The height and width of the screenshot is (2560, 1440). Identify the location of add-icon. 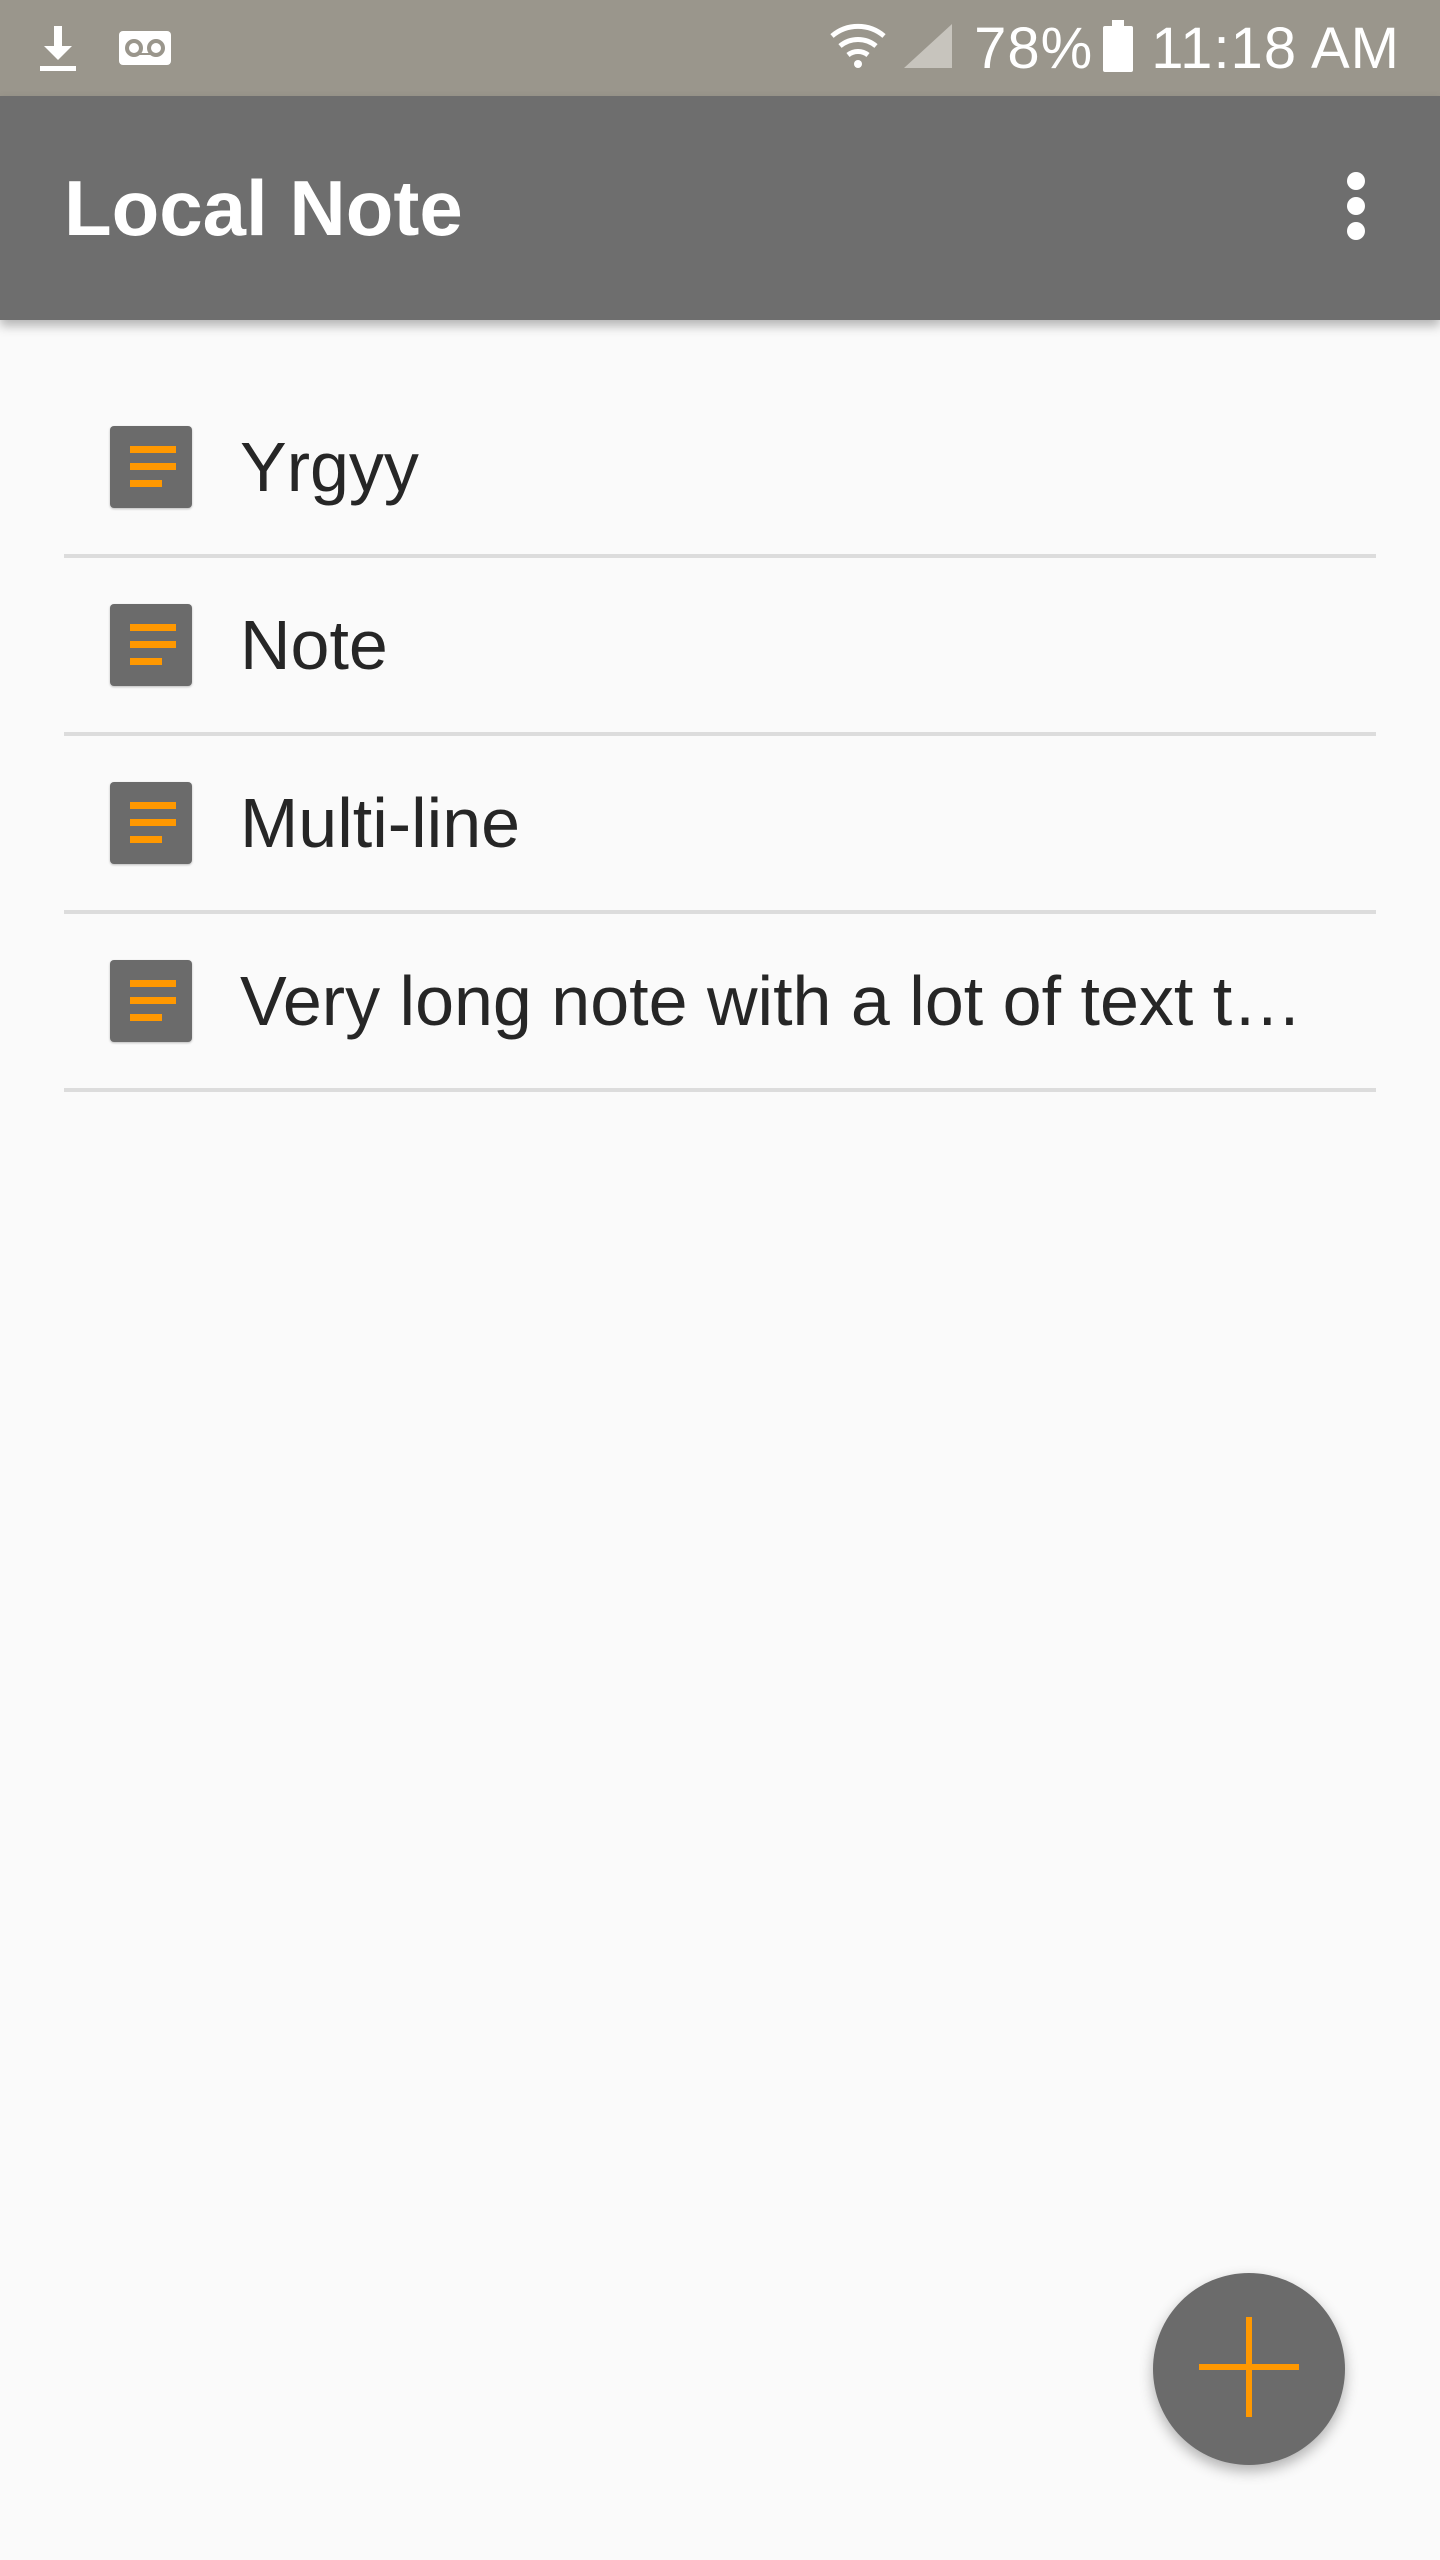
(1249, 2369).